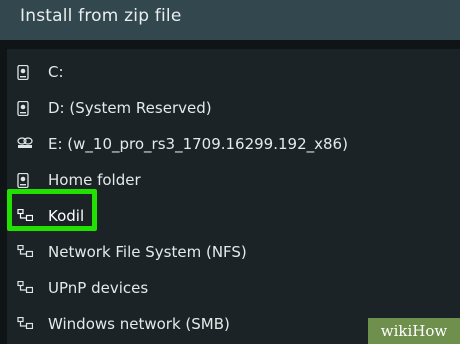 This screenshot has height=344, width=460. Describe the element at coordinates (98, 288) in the screenshot. I see `list-item-label: UPnP devices` at that location.